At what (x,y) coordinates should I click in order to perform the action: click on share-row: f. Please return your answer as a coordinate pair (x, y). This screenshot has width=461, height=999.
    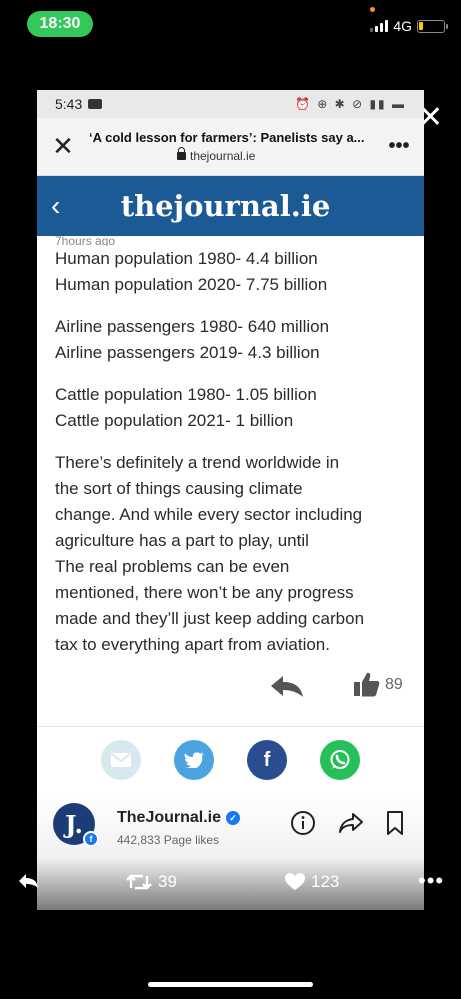
    Looking at the image, I should click on (230, 760).